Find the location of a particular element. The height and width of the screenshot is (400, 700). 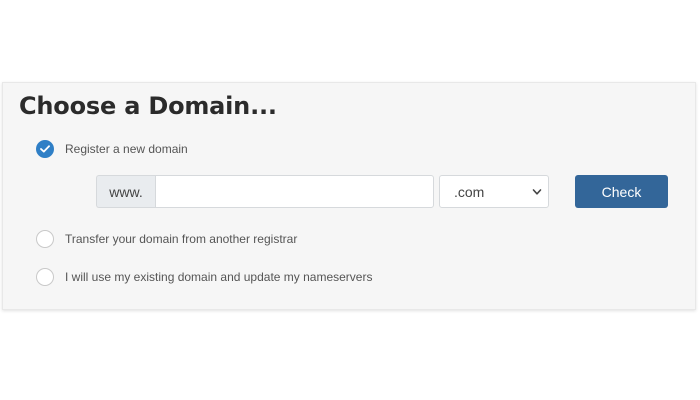

transfer-radio is located at coordinates (45, 239).